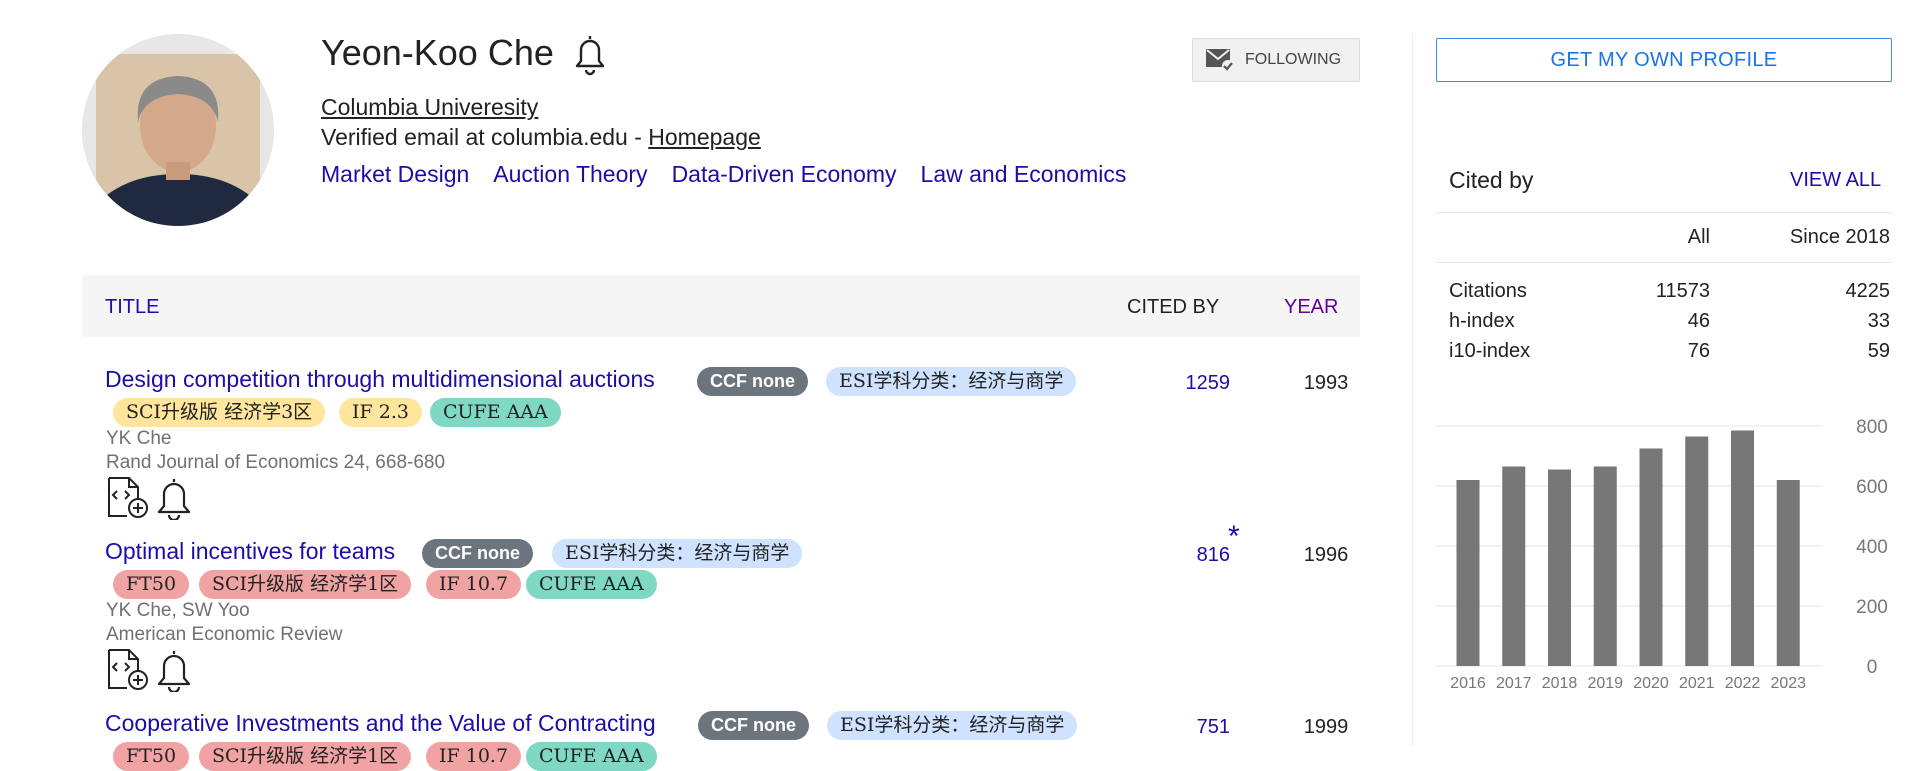 The image size is (1930, 771). What do you see at coordinates (1835, 180) in the screenshot?
I see `view-all-button: VIEW ALL` at bounding box center [1835, 180].